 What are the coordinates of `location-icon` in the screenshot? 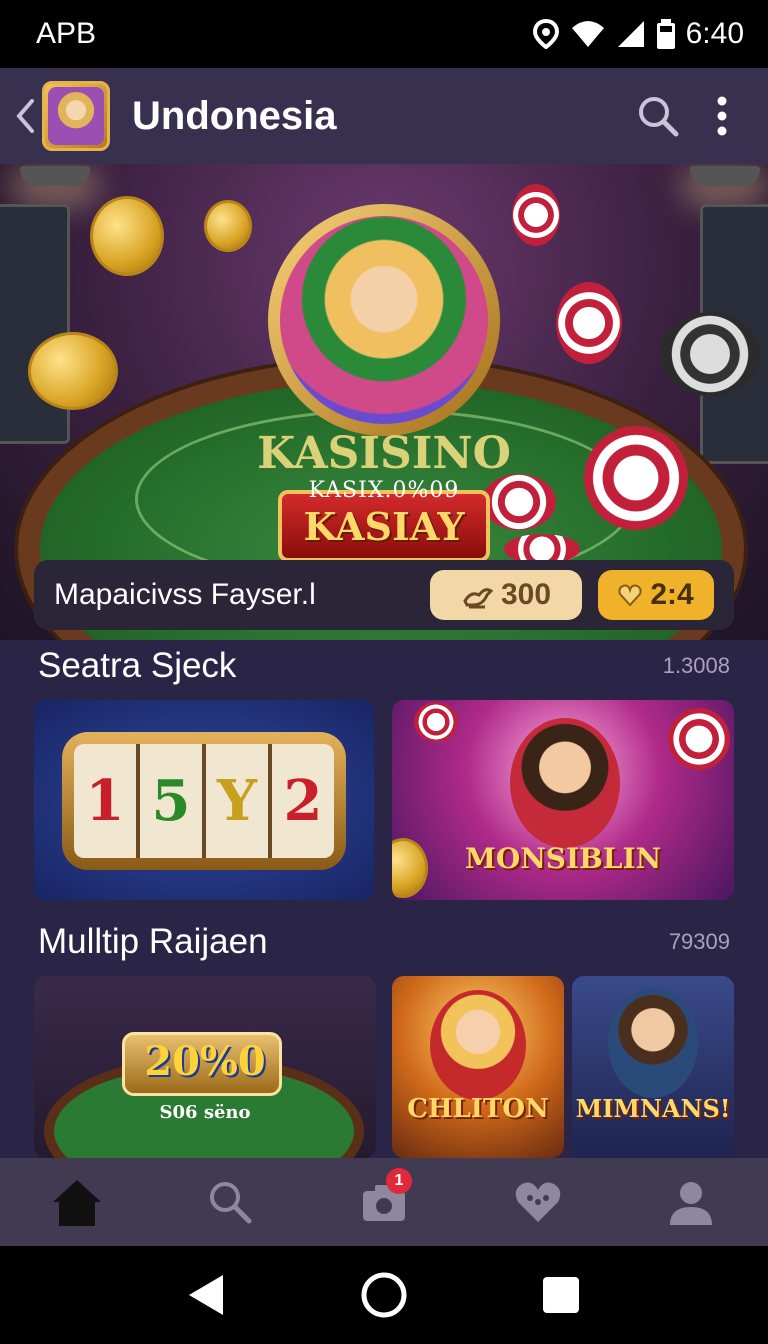 It's located at (545, 34).